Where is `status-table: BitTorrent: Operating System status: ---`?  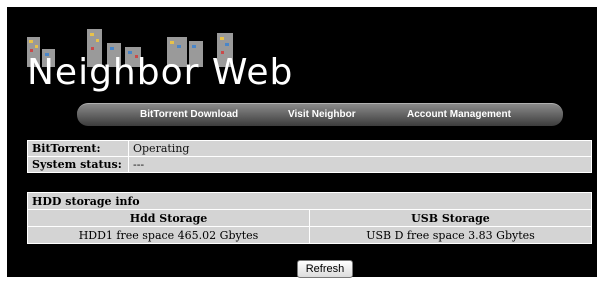 status-table: BitTorrent: Operating System status: --- is located at coordinates (309, 156).